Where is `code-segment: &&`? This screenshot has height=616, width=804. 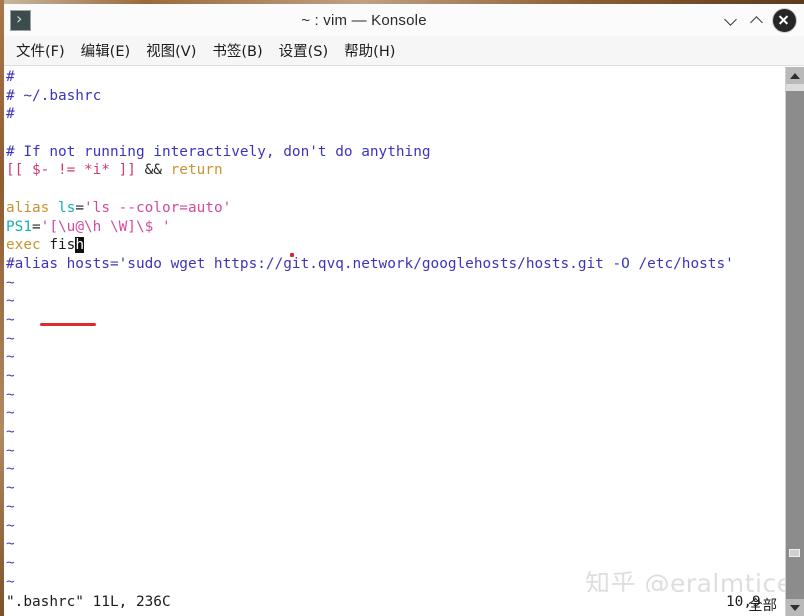 code-segment: && is located at coordinates (153, 170).